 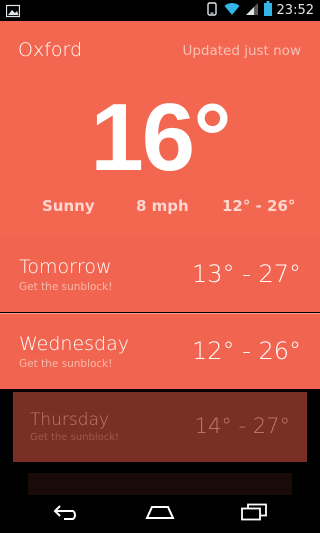 I want to click on status-time: 23:52, so click(x=295, y=10).